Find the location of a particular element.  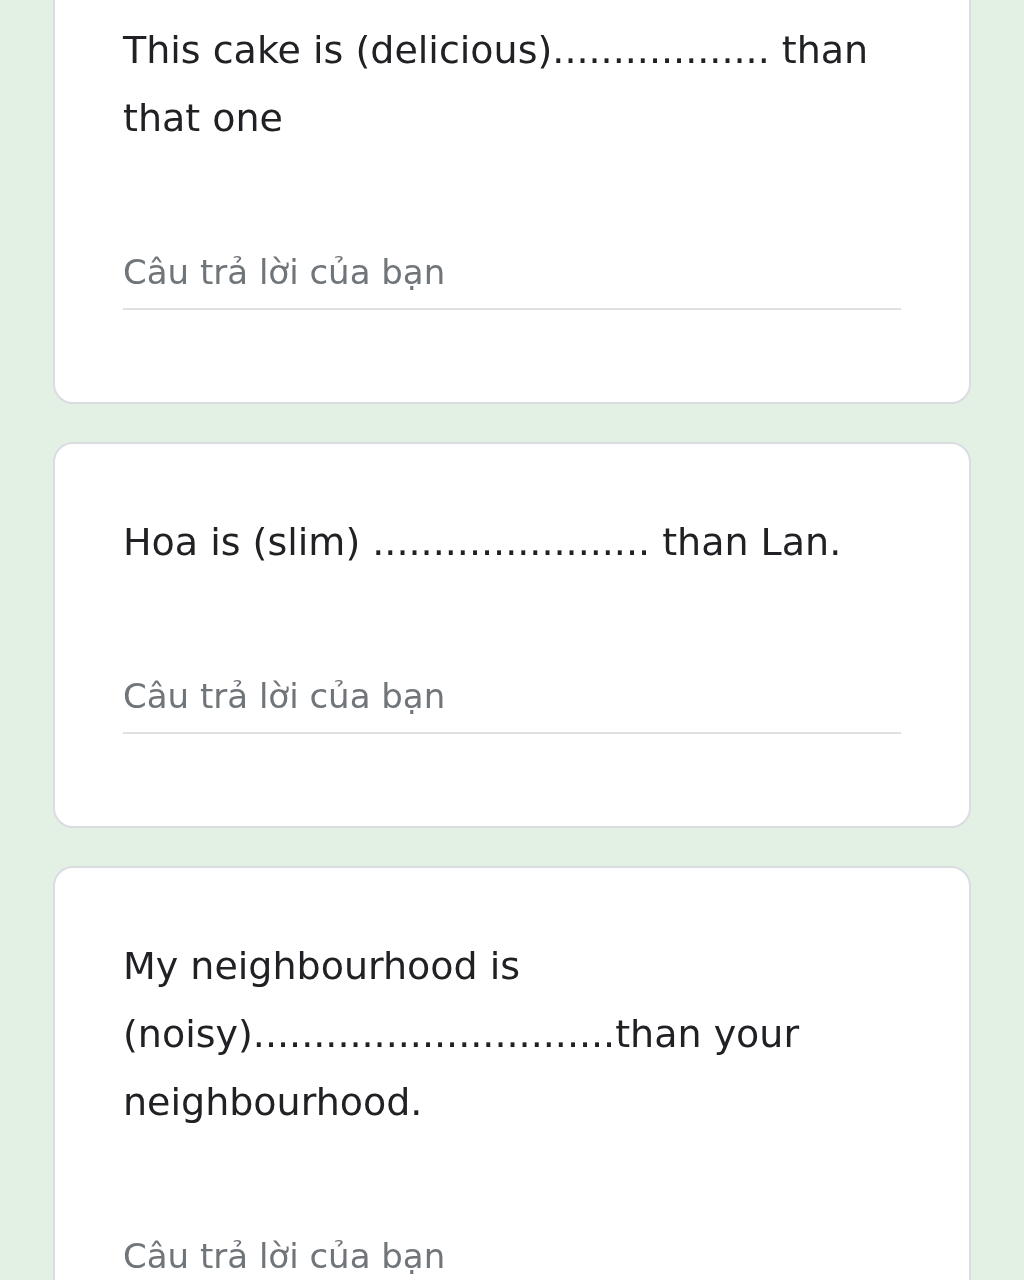

question-text: This cake is (delicious).................. than that one is located at coordinates (496, 84).